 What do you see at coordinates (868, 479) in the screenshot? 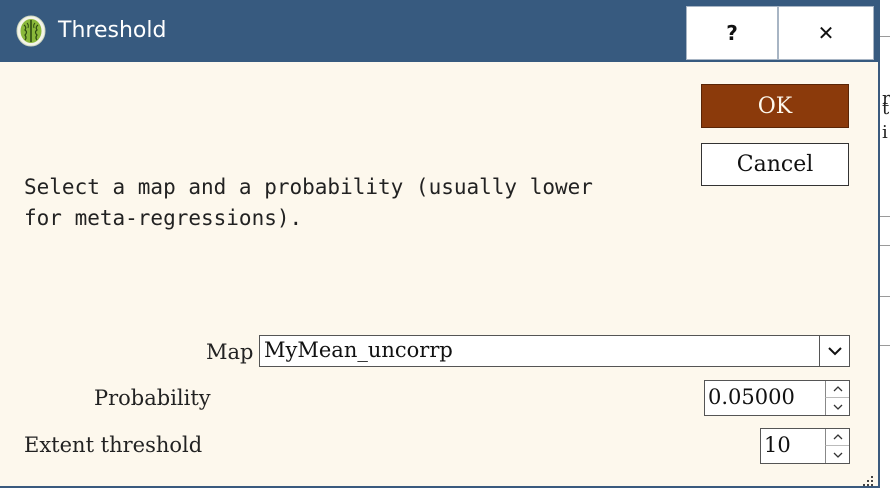
I see `resize-grip-icon` at bounding box center [868, 479].